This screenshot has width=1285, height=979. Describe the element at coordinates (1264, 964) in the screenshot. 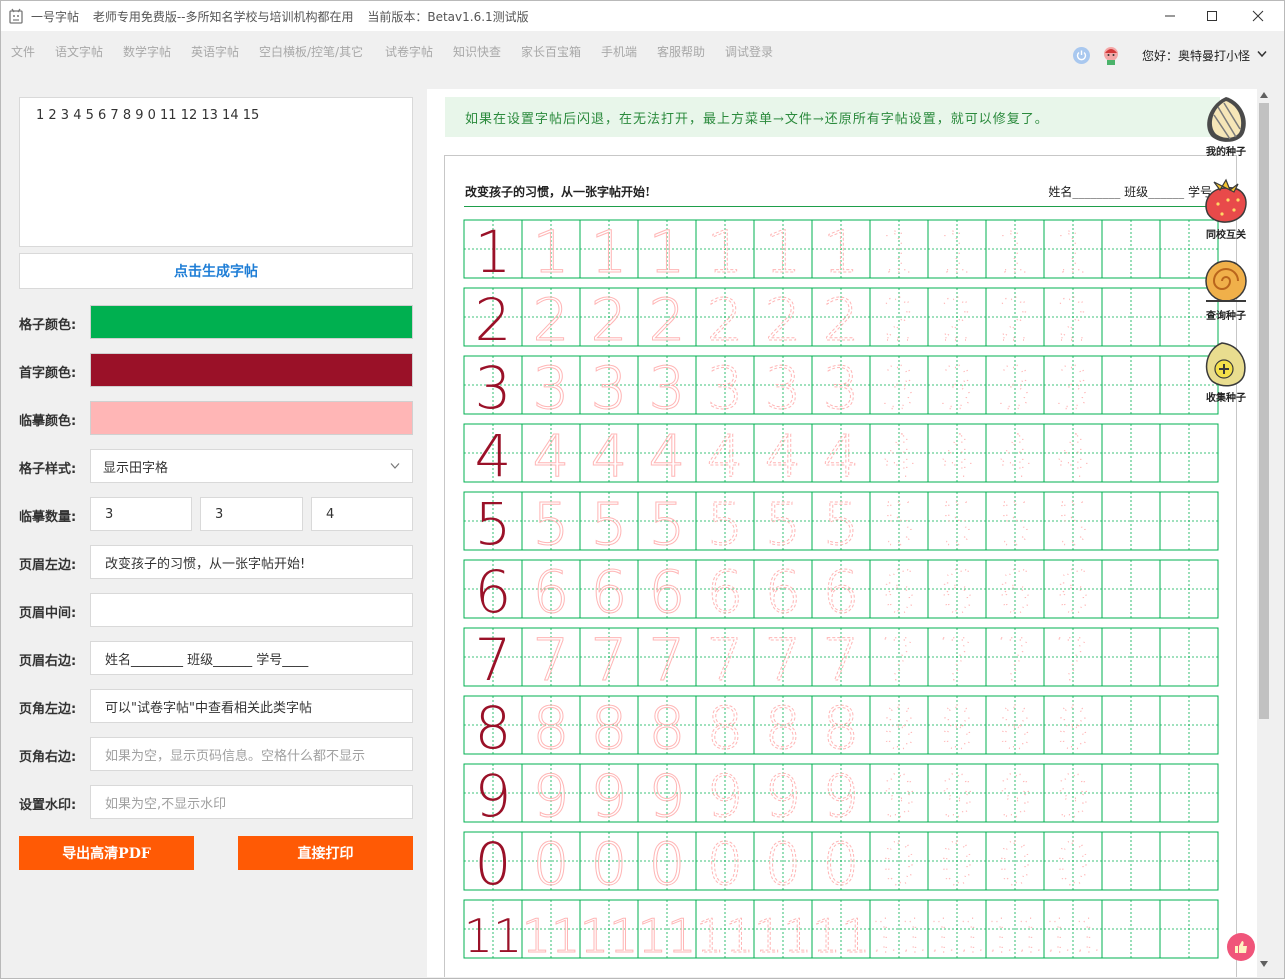

I see `scroll-down-icon` at that location.